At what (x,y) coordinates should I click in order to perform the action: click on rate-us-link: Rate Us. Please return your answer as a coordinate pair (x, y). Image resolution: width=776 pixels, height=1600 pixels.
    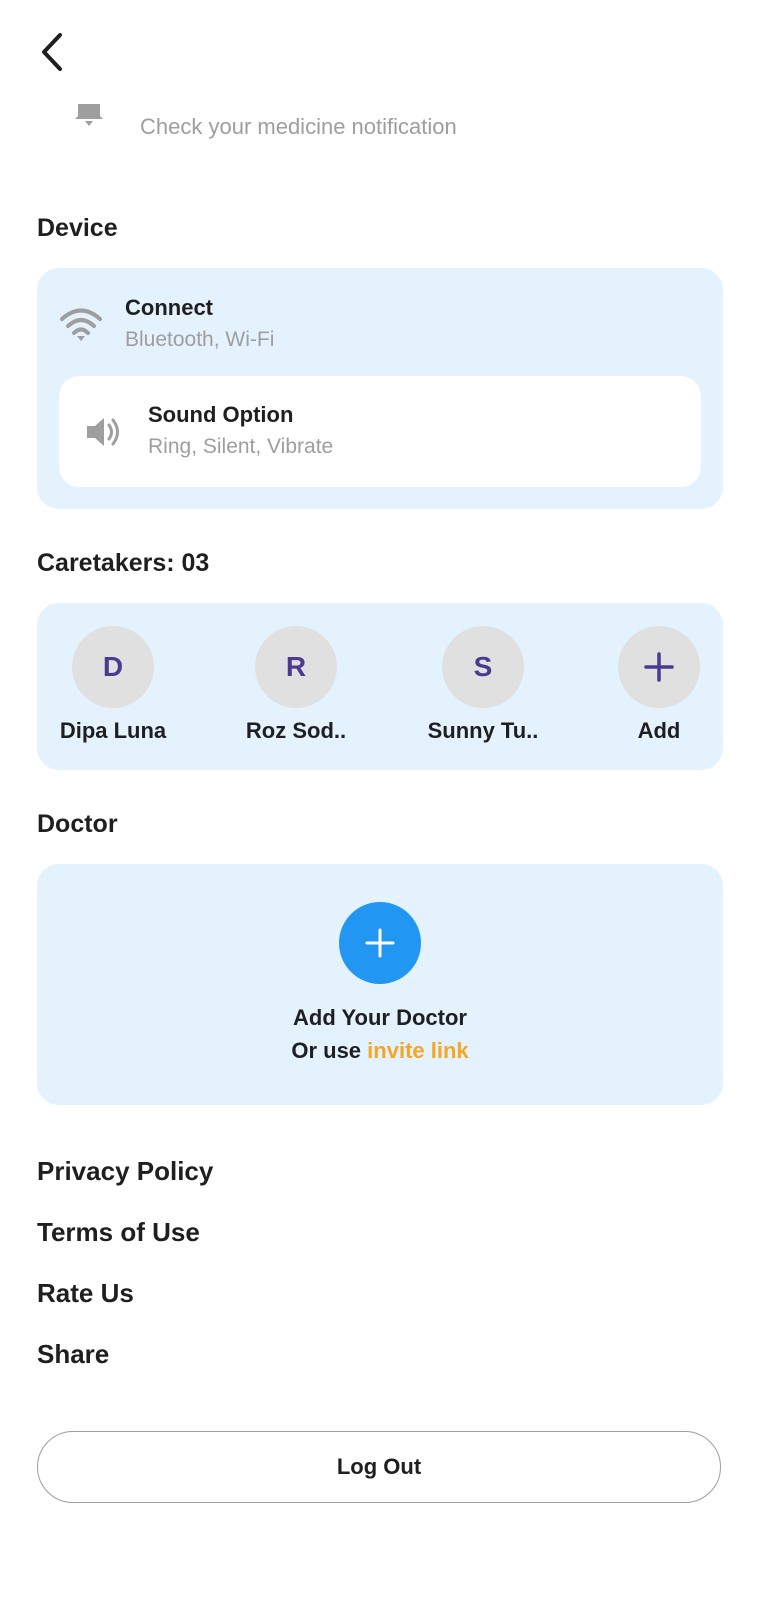
    Looking at the image, I should click on (85, 1293).